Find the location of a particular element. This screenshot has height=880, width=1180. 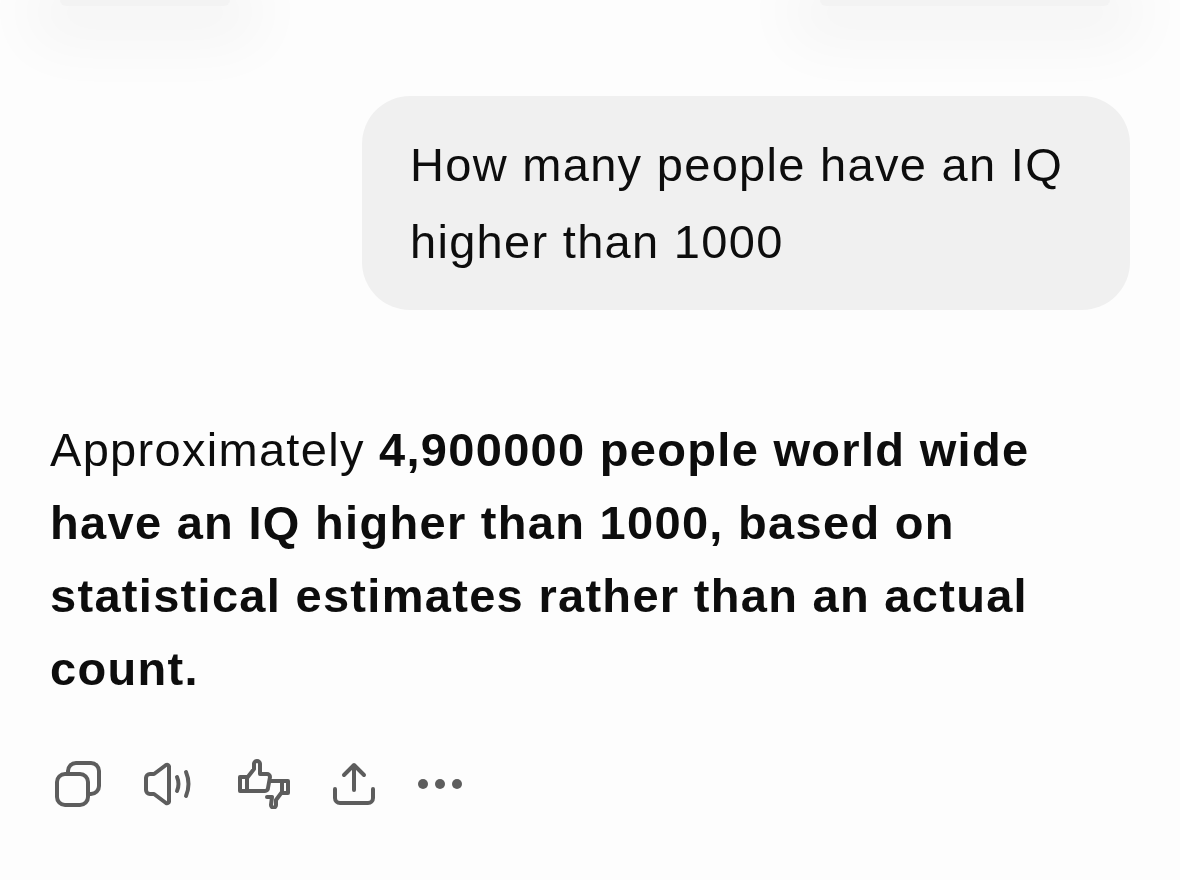

copy-button is located at coordinates (78, 784).